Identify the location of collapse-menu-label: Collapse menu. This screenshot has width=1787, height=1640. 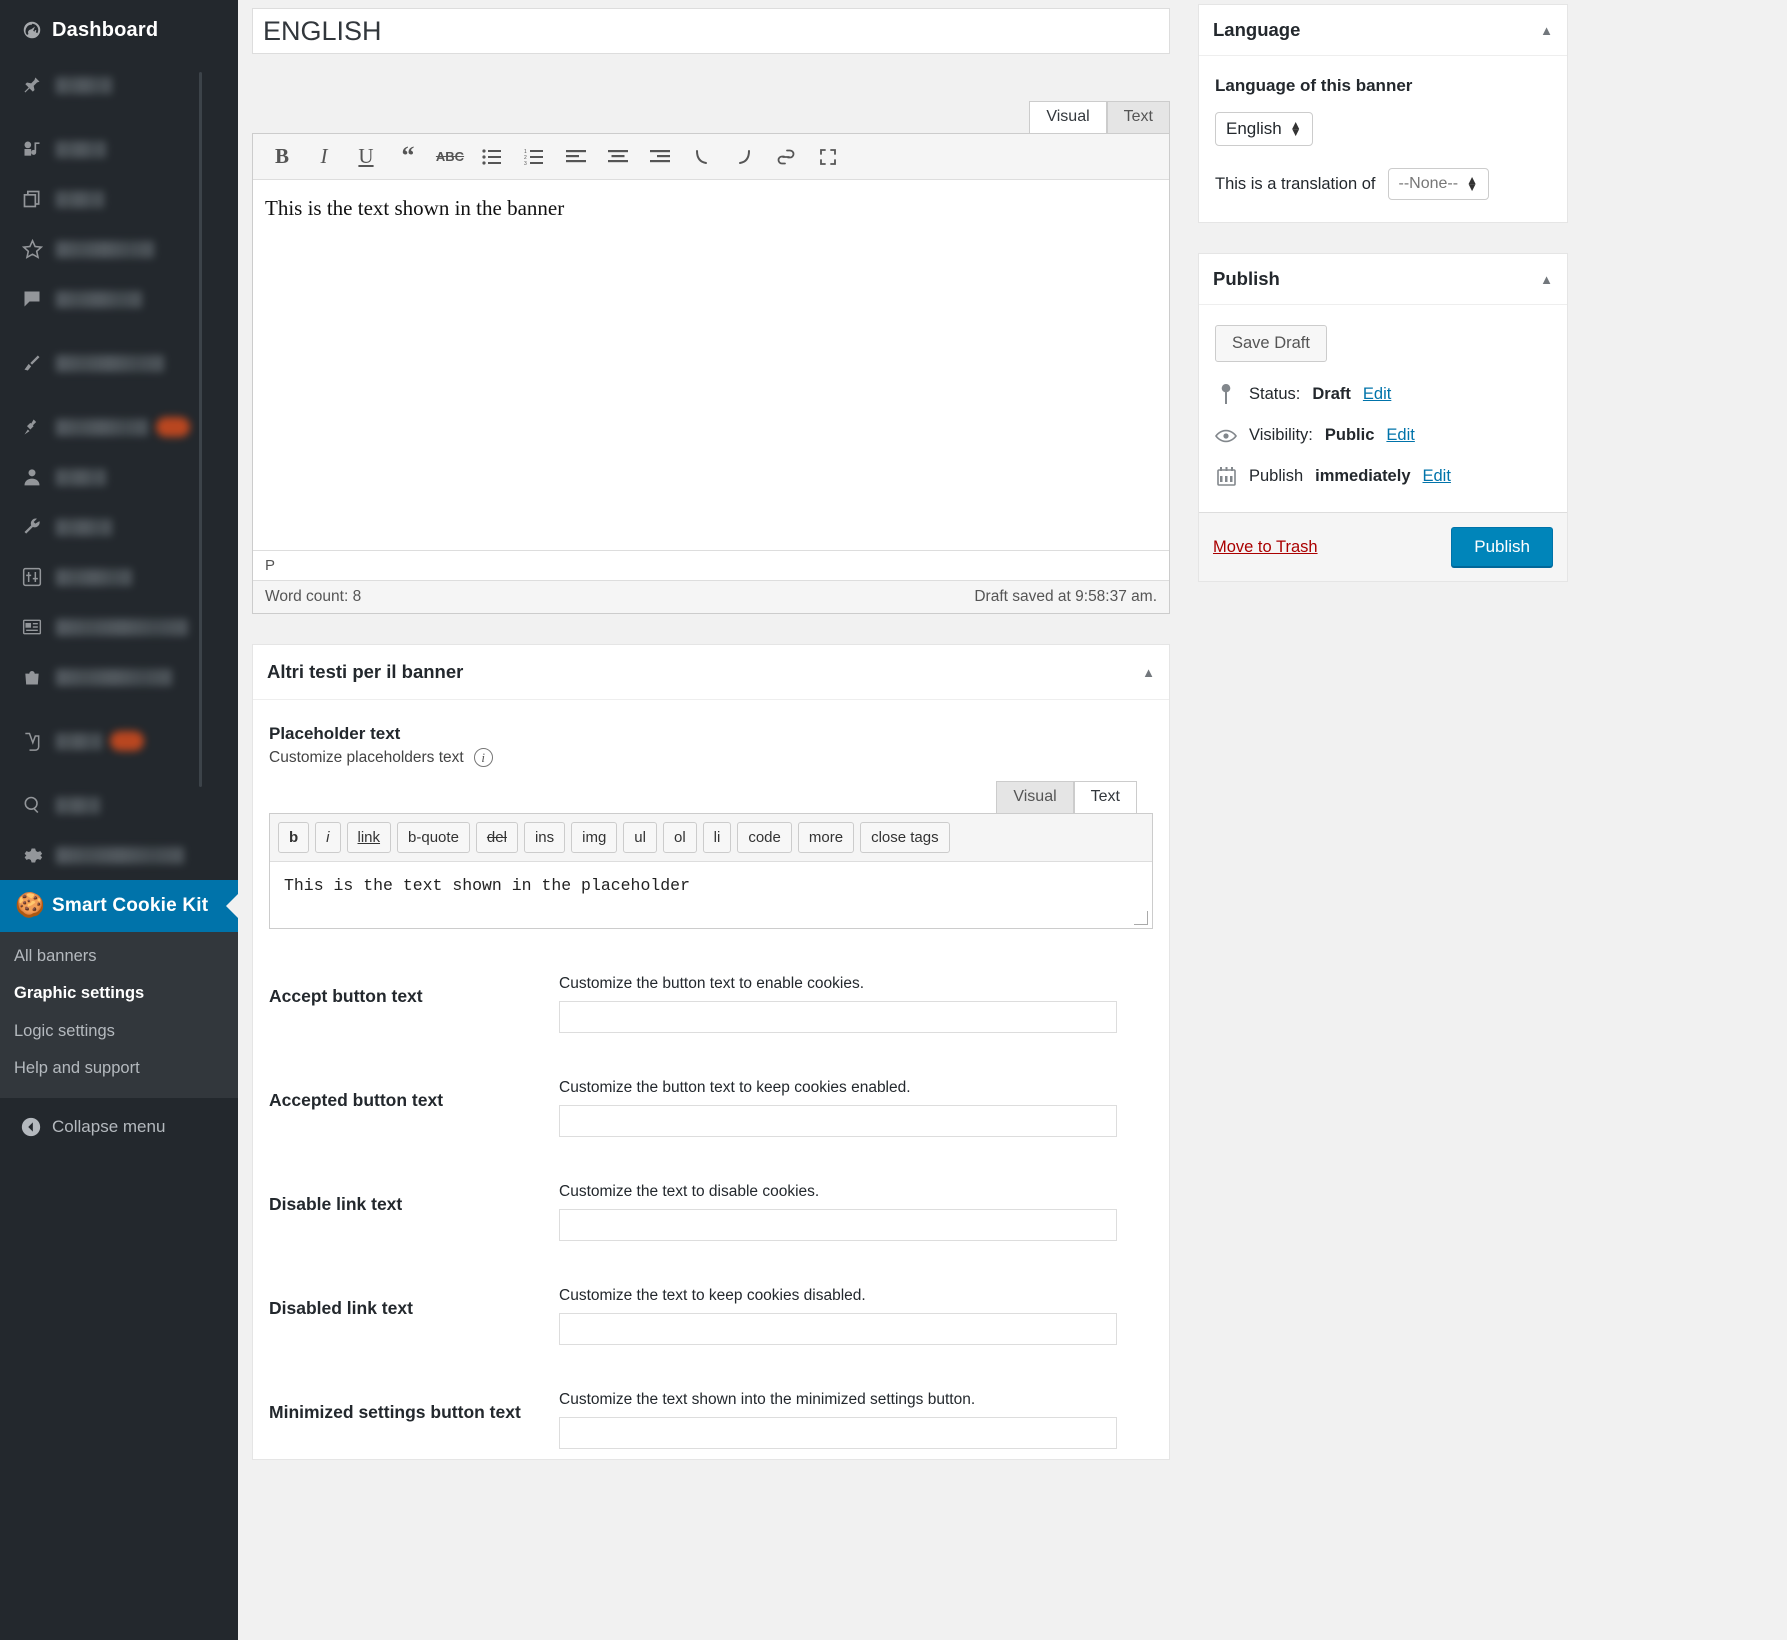
(109, 1126).